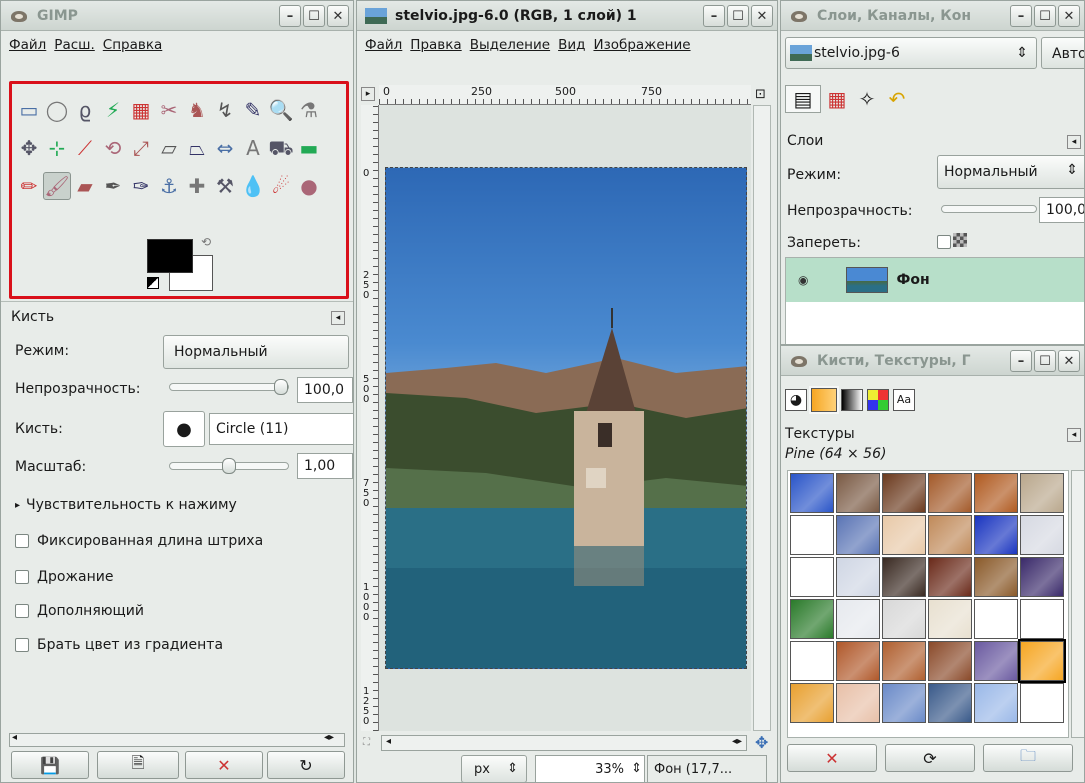  I want to click on toolbox-hscrollbar: ◂ ◂▸, so click(177, 739).